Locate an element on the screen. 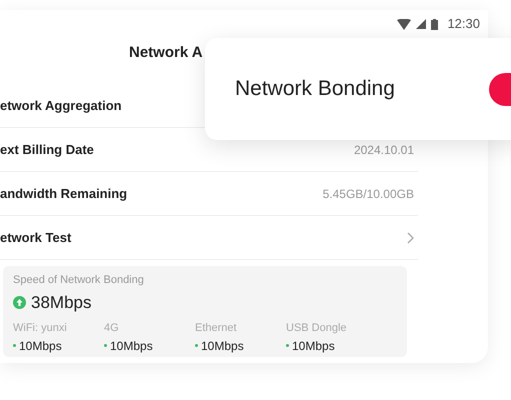 The width and height of the screenshot is (511, 400). signal-icon is located at coordinates (421, 24).